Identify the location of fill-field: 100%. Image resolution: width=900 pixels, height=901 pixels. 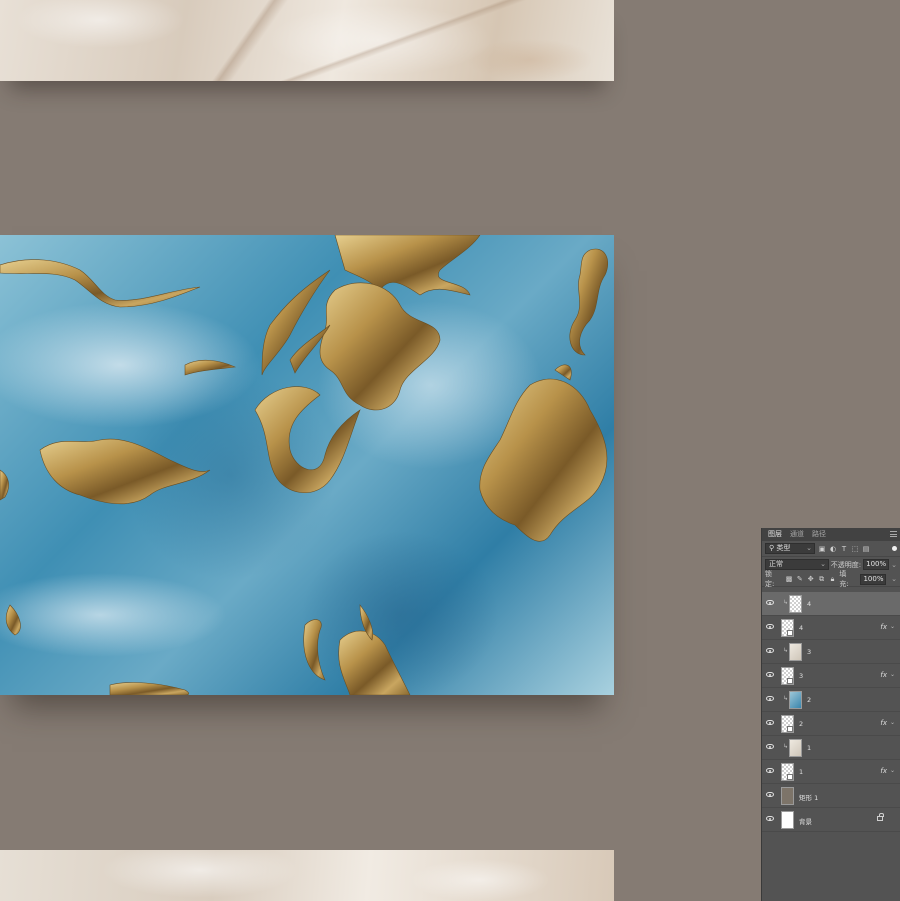
(873, 579).